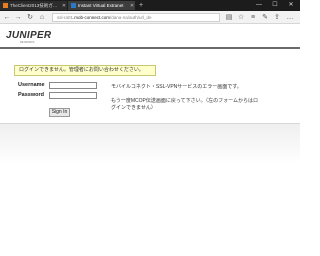  What do you see at coordinates (133, 108) in the screenshot?
I see `info-line-3: グインできません）` at bounding box center [133, 108].